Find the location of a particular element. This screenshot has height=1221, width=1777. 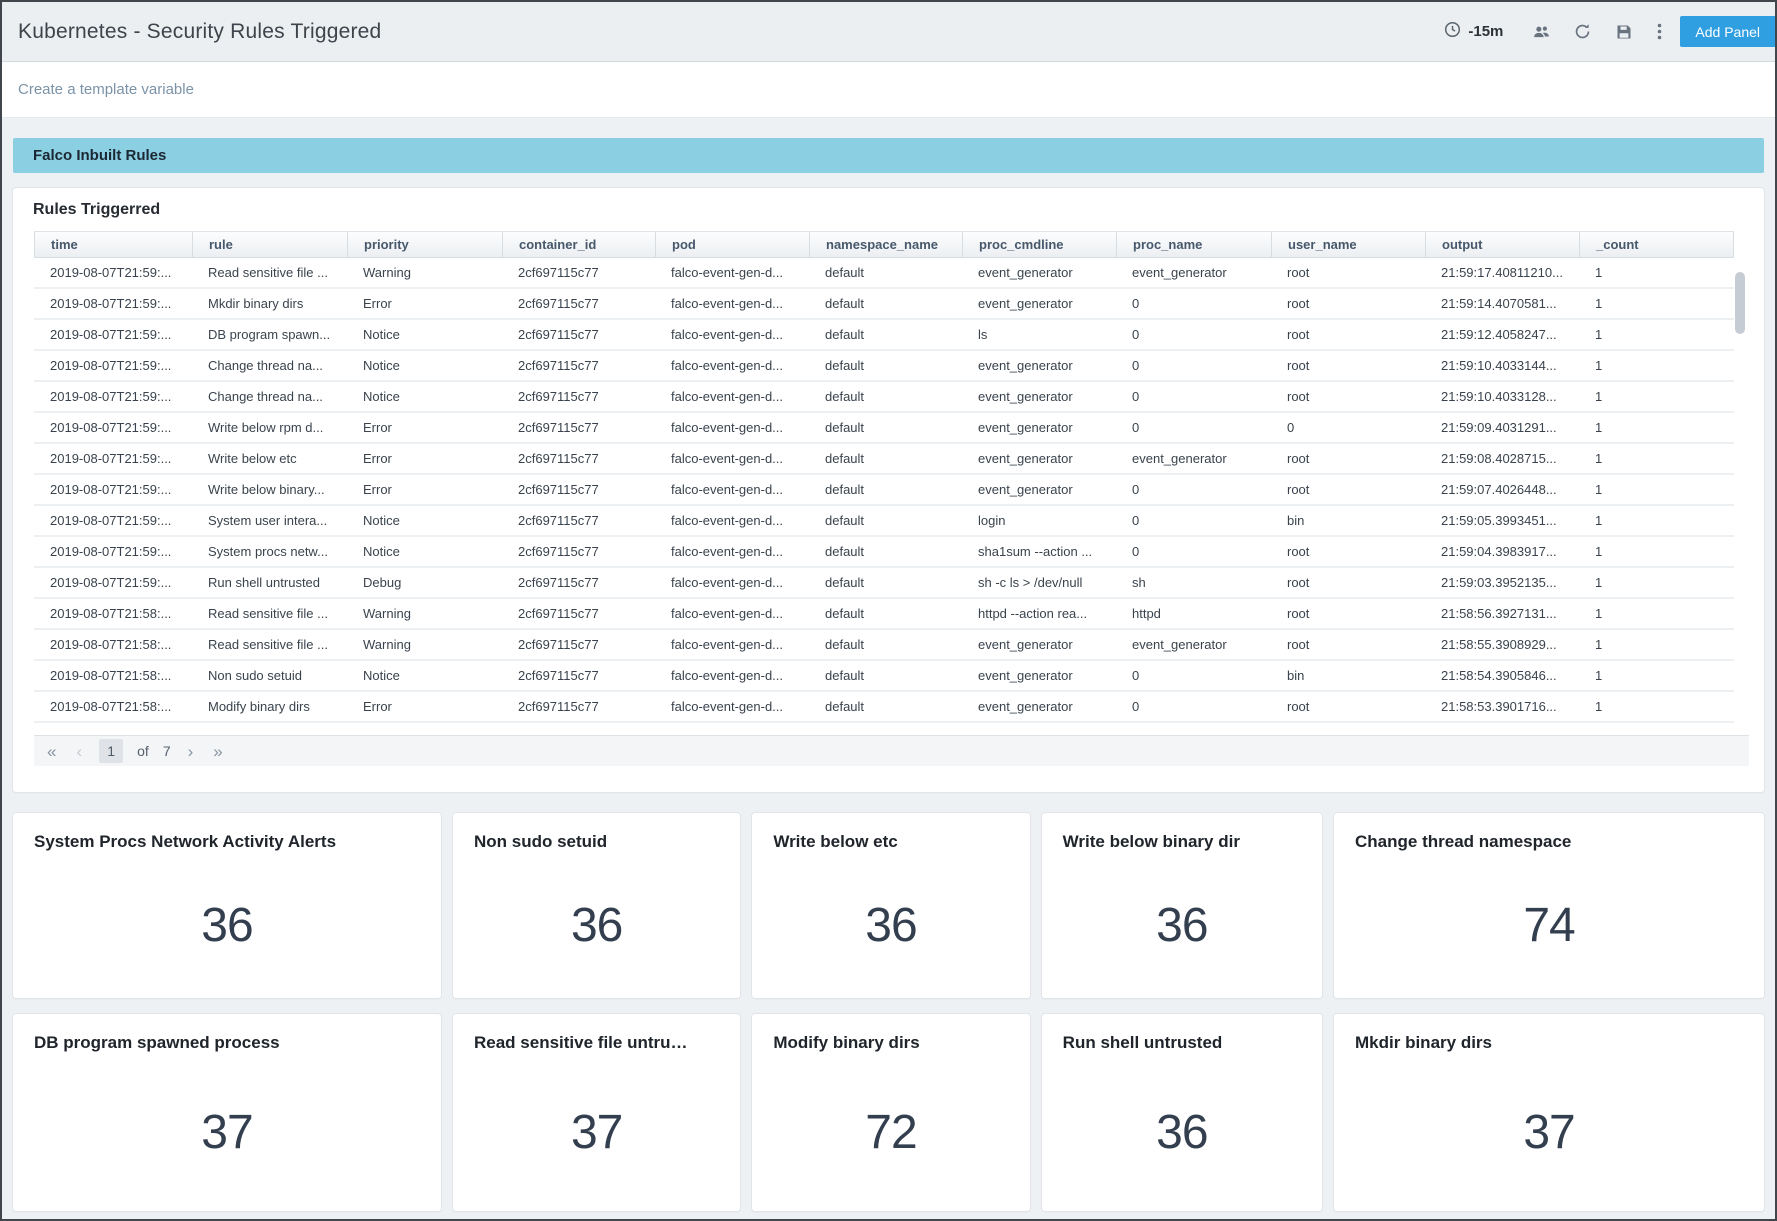

column-header-rule: rule is located at coordinates (269, 244).